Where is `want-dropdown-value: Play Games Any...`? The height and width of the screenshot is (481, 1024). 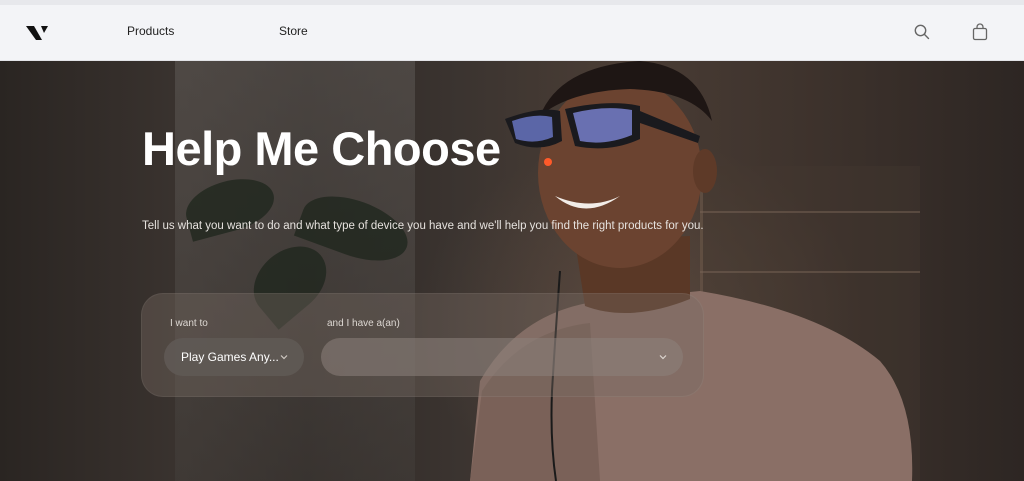
want-dropdown-value: Play Games Any... is located at coordinates (230, 357).